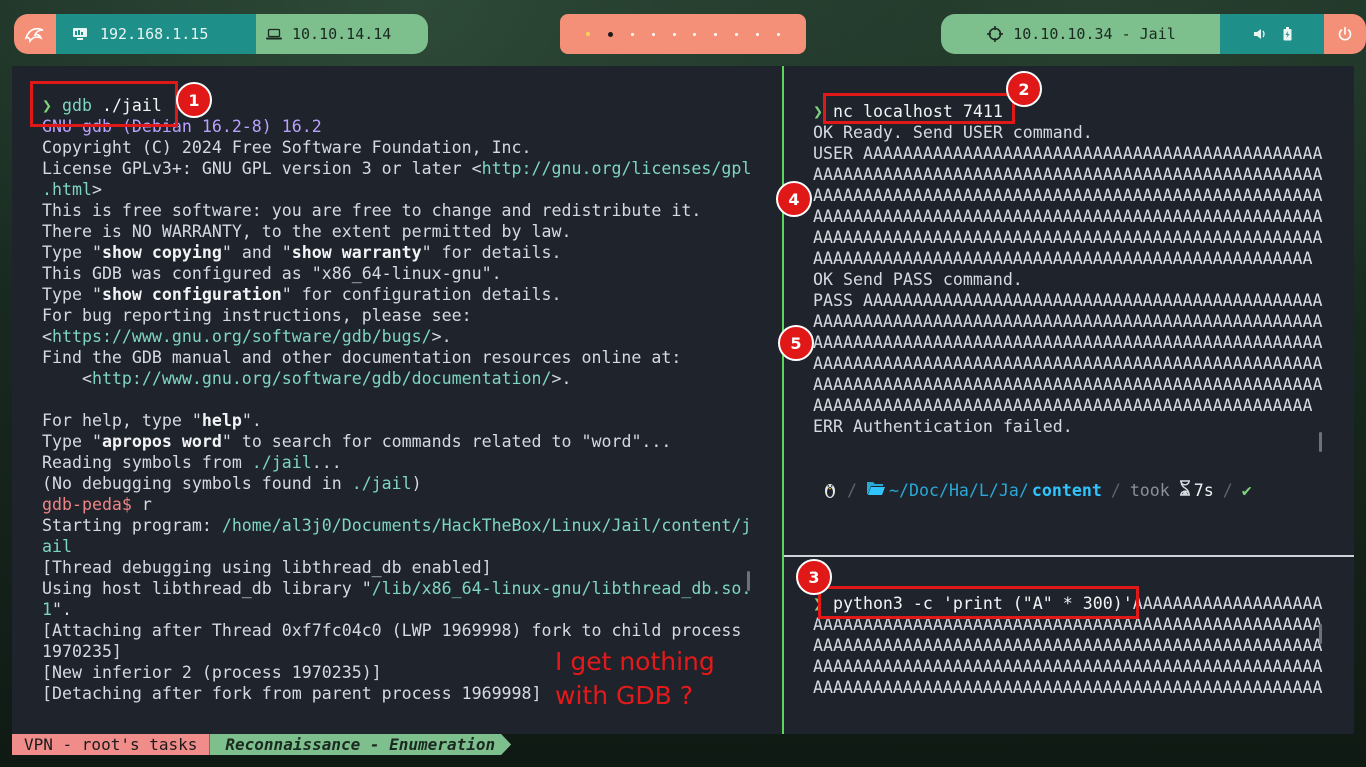 The image size is (1366, 767). I want to click on prompt-duration: took 7s, so click(1172, 490).